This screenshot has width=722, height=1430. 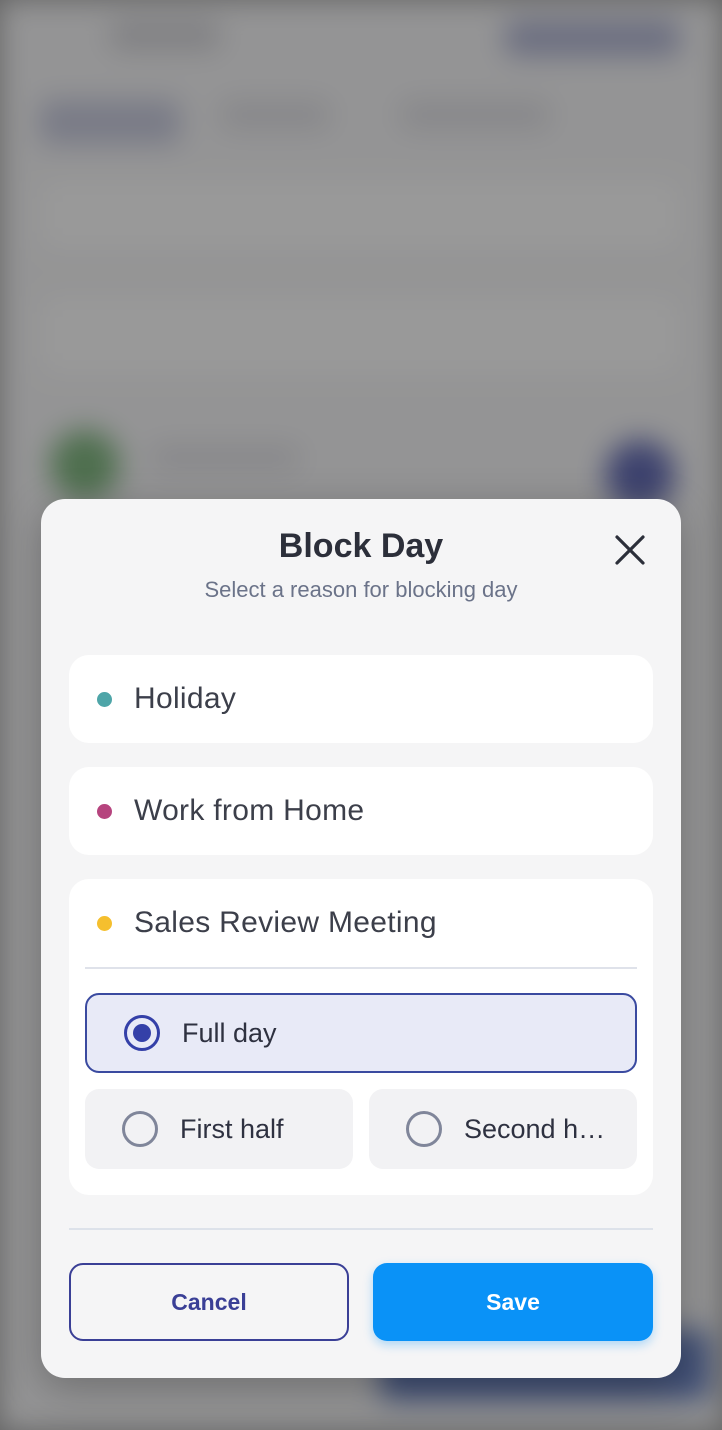 I want to click on first-half-option: First half, so click(x=219, y=1129).